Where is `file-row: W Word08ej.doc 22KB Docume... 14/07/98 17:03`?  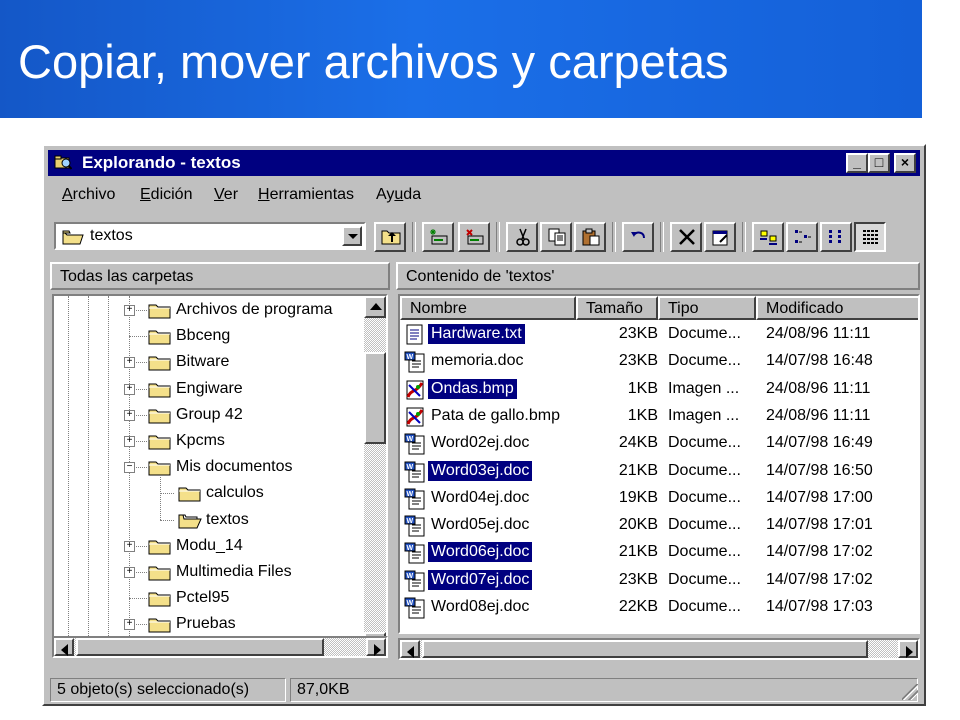 file-row: W Word08ej.doc 22KB Docume... 14/07/98 17:03 is located at coordinates (659, 608).